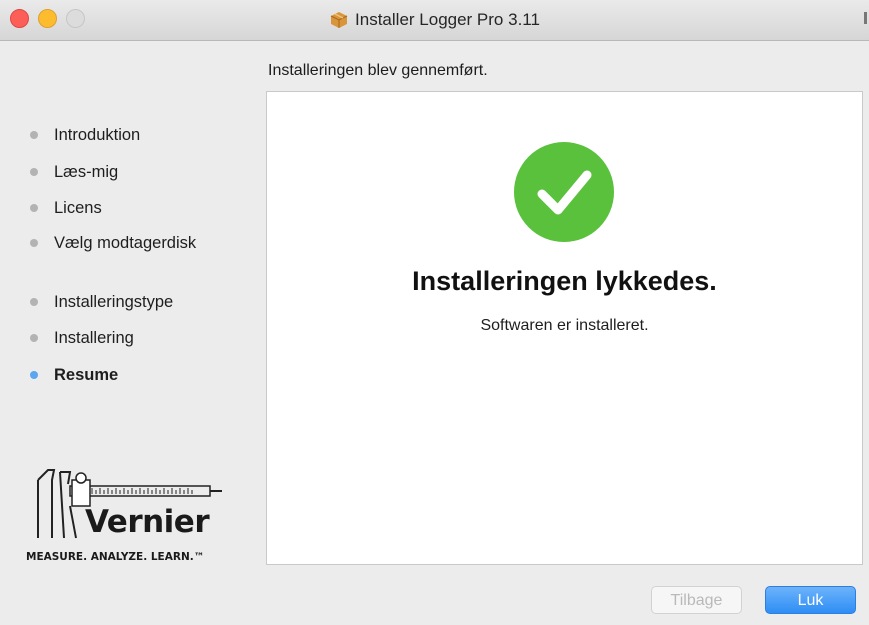 The image size is (869, 625). What do you see at coordinates (564, 192) in the screenshot?
I see `checkmark-circle-icon` at bounding box center [564, 192].